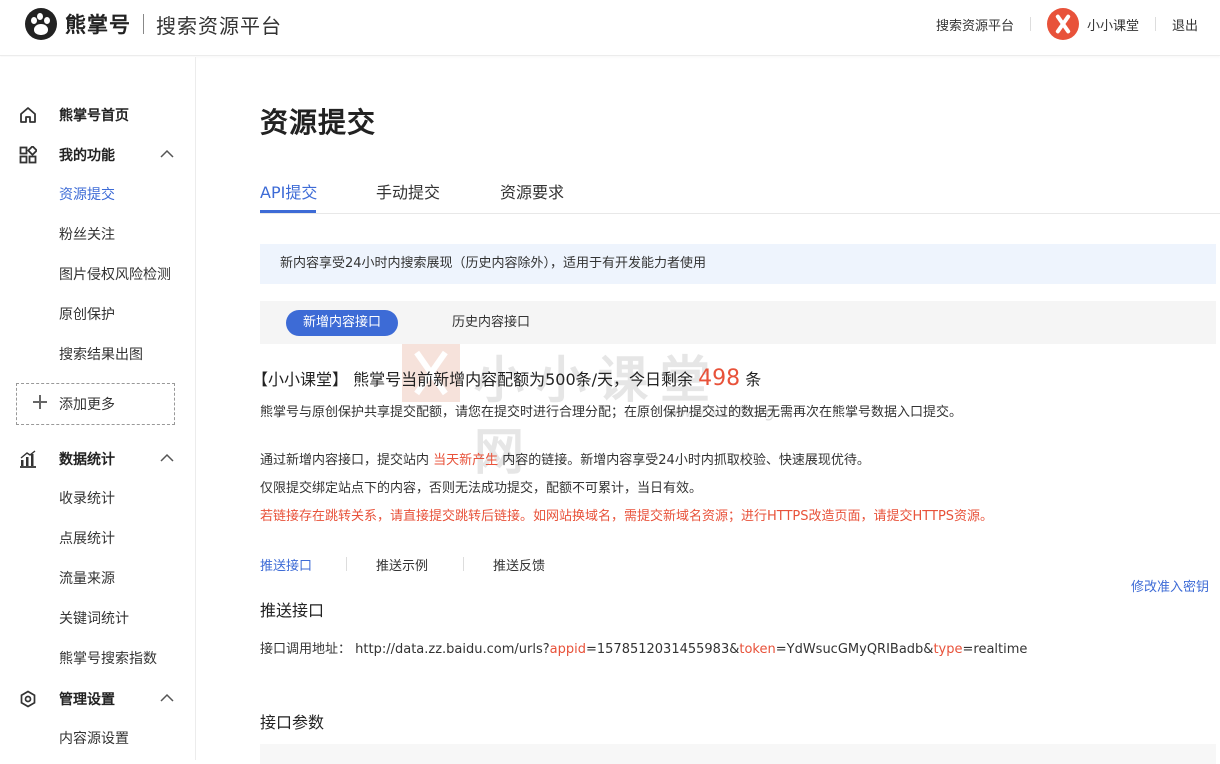 The width and height of the screenshot is (1220, 764). Describe the element at coordinates (684, 460) in the screenshot. I see `info-text: 内容的链接。新增内容享受24小时内抓取校验、快速展现优待。` at that location.